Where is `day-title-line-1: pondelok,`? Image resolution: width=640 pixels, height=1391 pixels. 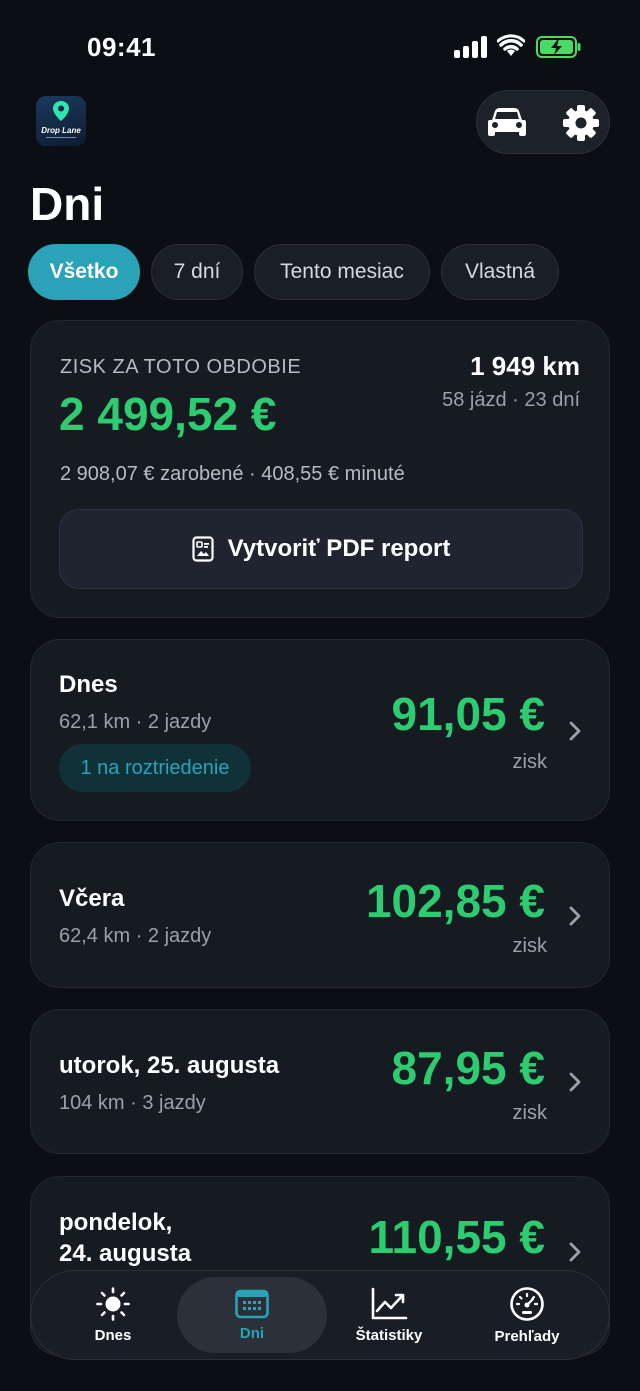
day-title-line-1: pondelok, is located at coordinates (116, 1222).